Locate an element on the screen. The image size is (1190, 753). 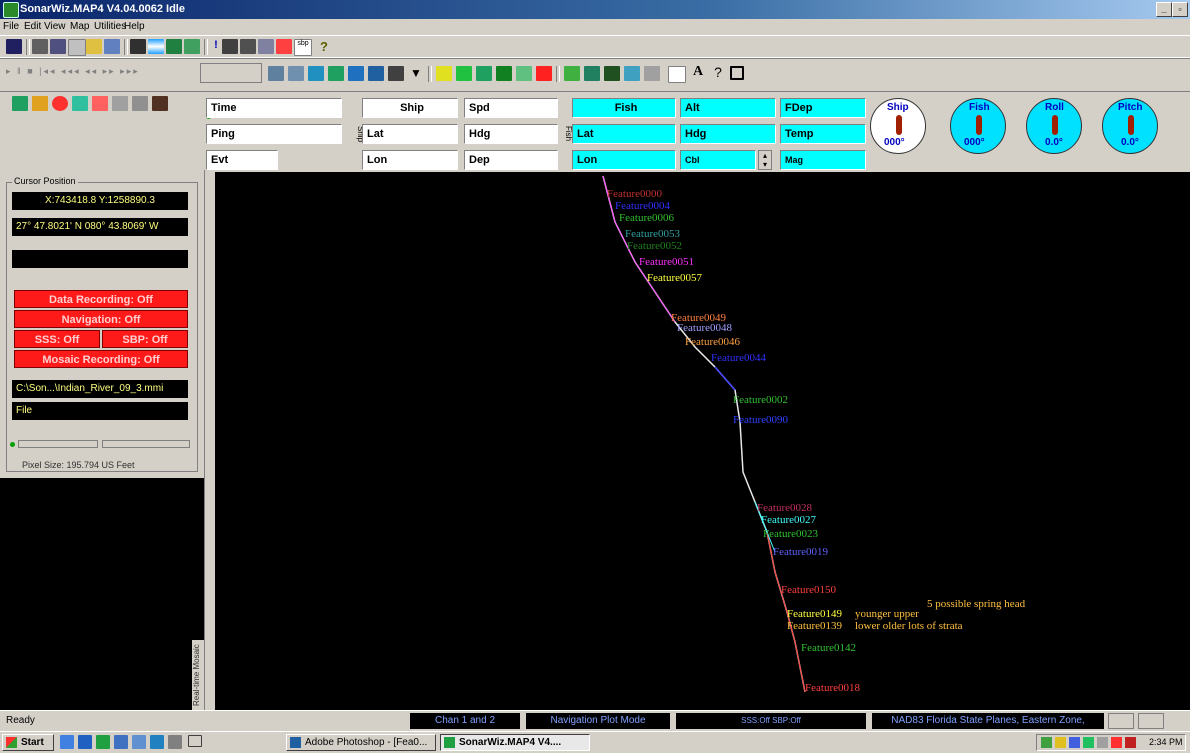
settings-icon is located at coordinates (192, 46).